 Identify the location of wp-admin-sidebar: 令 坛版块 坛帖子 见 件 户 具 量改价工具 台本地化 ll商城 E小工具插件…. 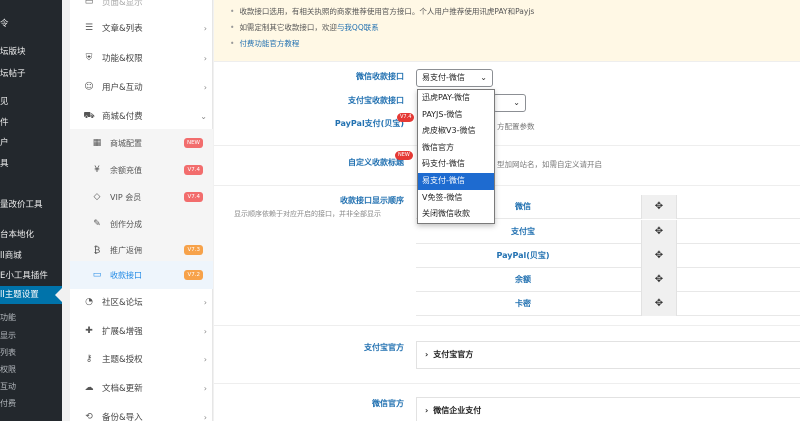
(31, 210).